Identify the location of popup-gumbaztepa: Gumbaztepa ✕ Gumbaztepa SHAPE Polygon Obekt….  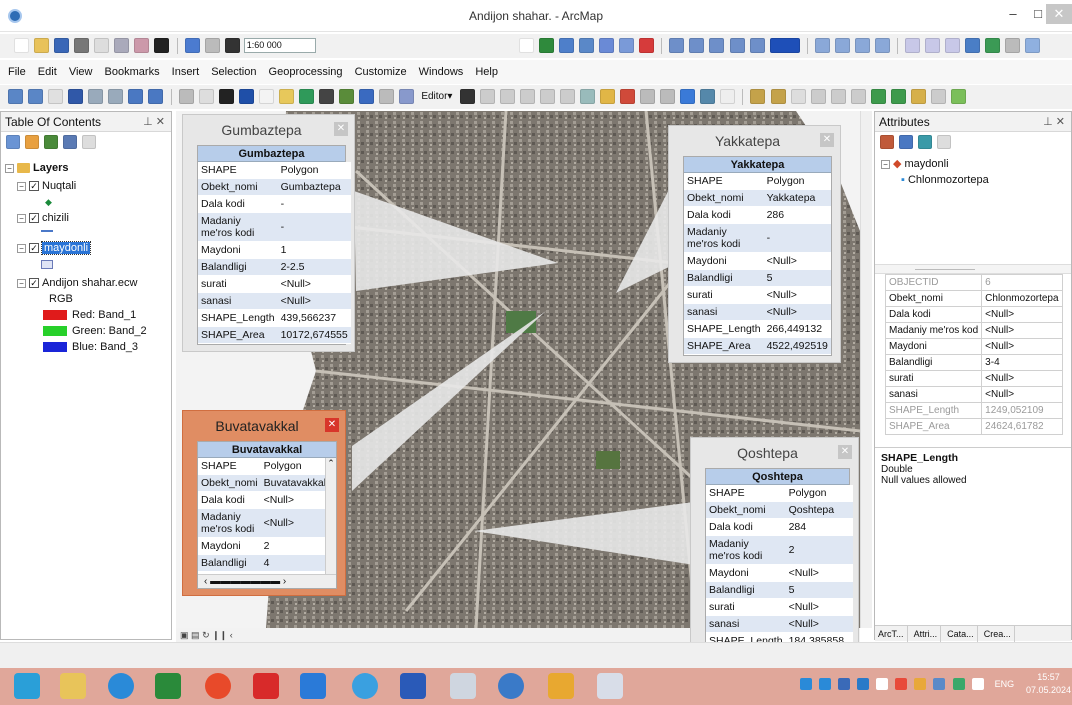
(268, 233).